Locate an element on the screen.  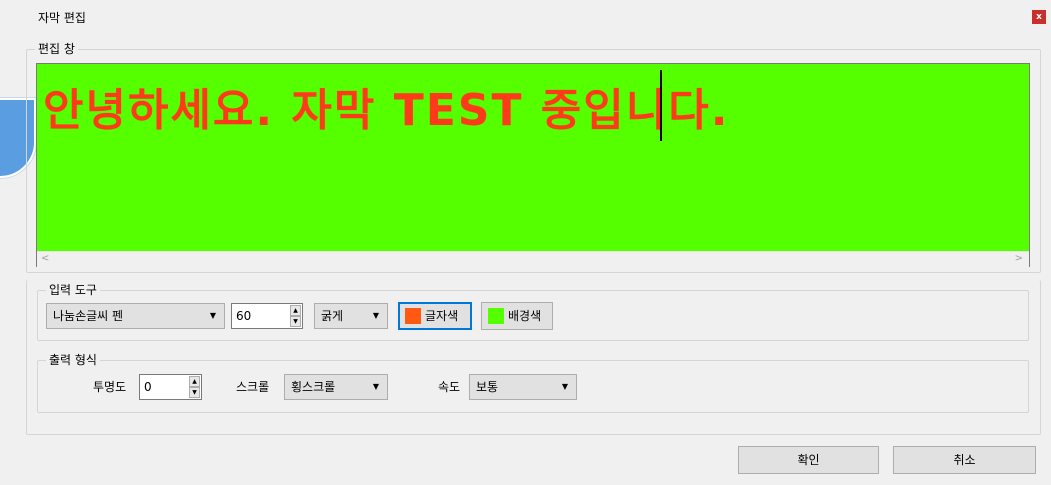
window-title: 자막 편집 is located at coordinates (62, 18).